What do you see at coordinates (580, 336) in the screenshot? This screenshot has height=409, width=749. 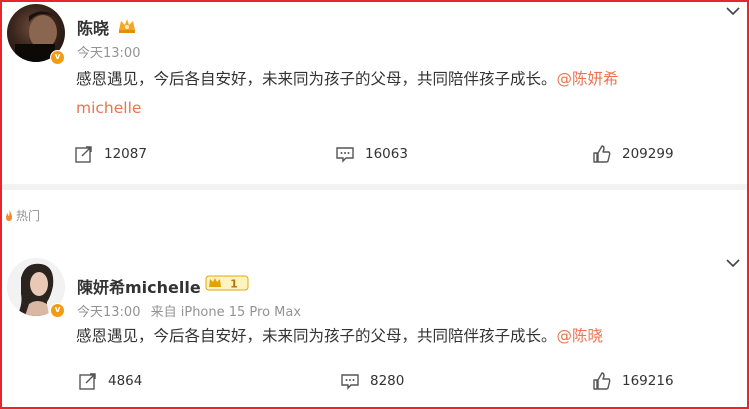 I see `mention-link: @陈晓` at bounding box center [580, 336].